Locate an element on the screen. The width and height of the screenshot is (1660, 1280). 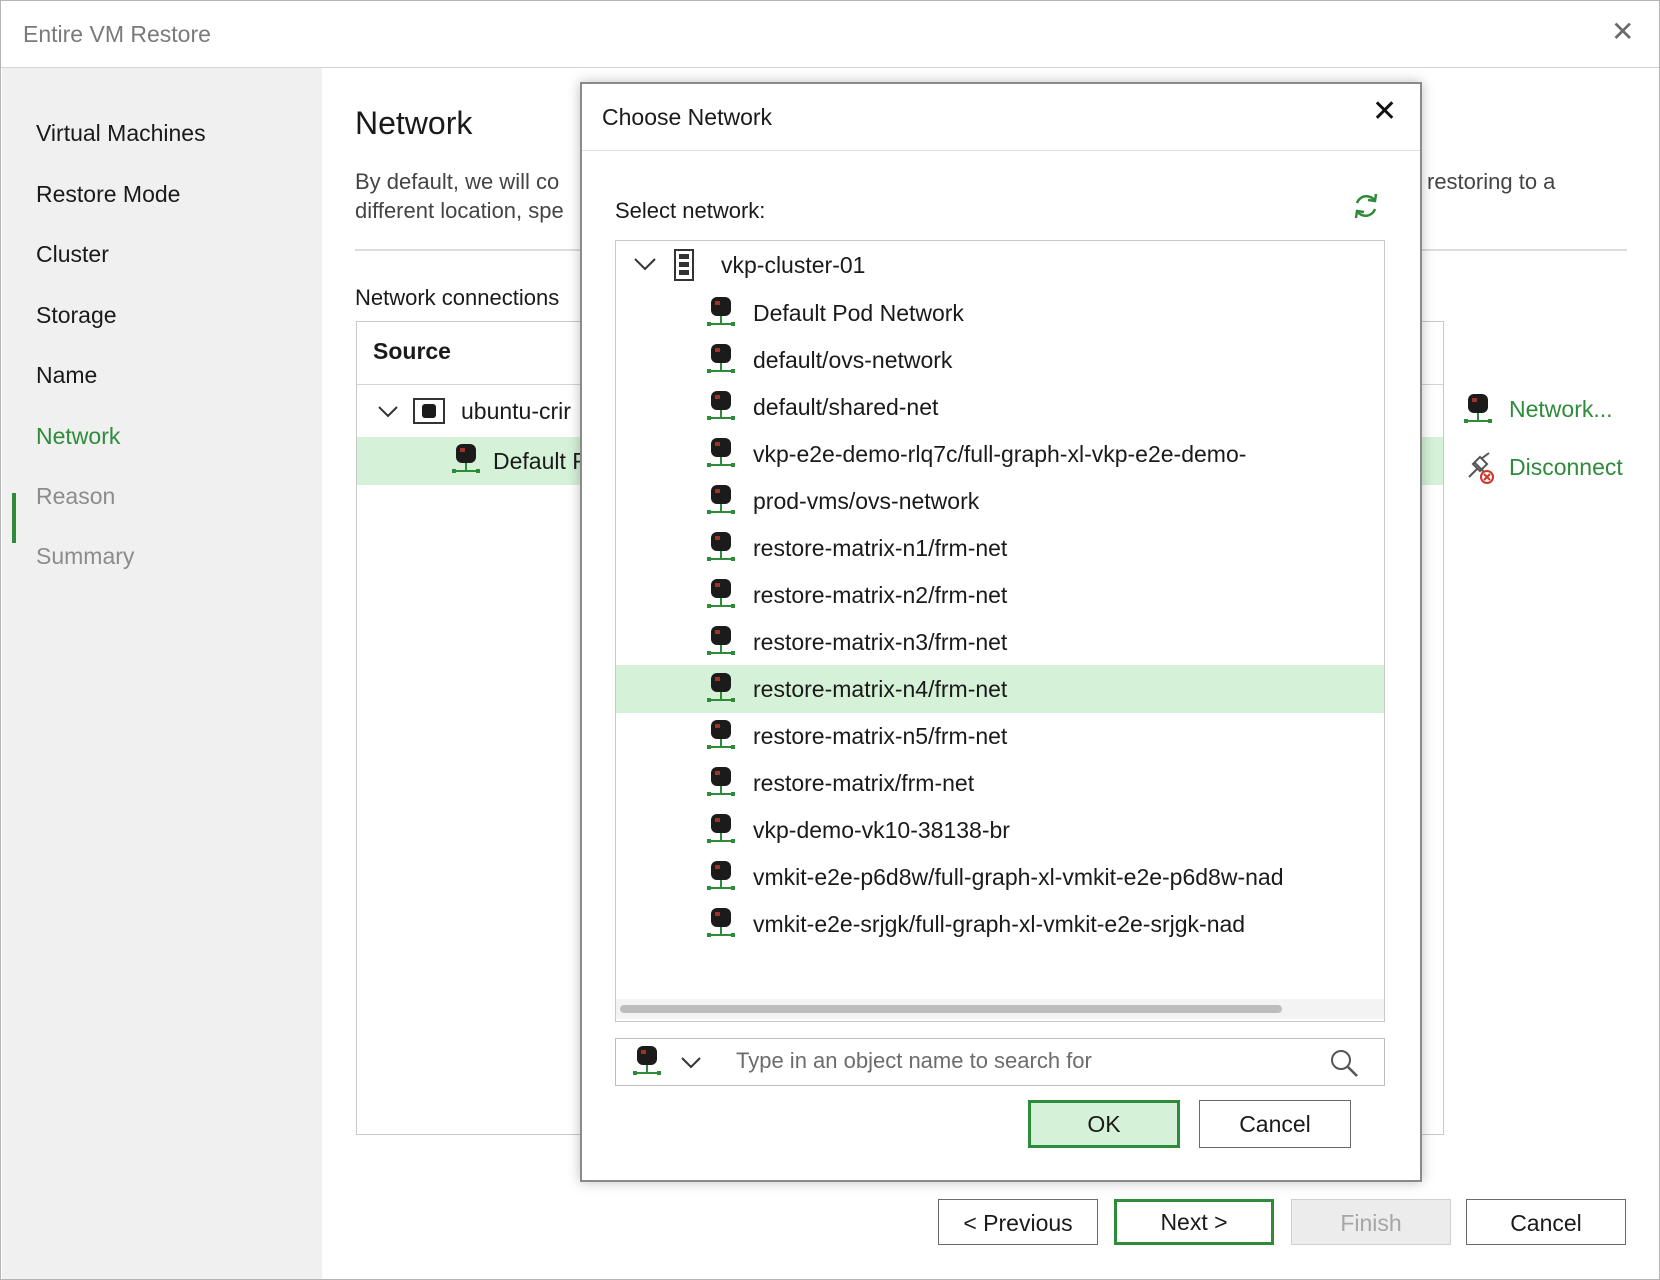
step-restore-mode: Restore Mode is located at coordinates (108, 194).